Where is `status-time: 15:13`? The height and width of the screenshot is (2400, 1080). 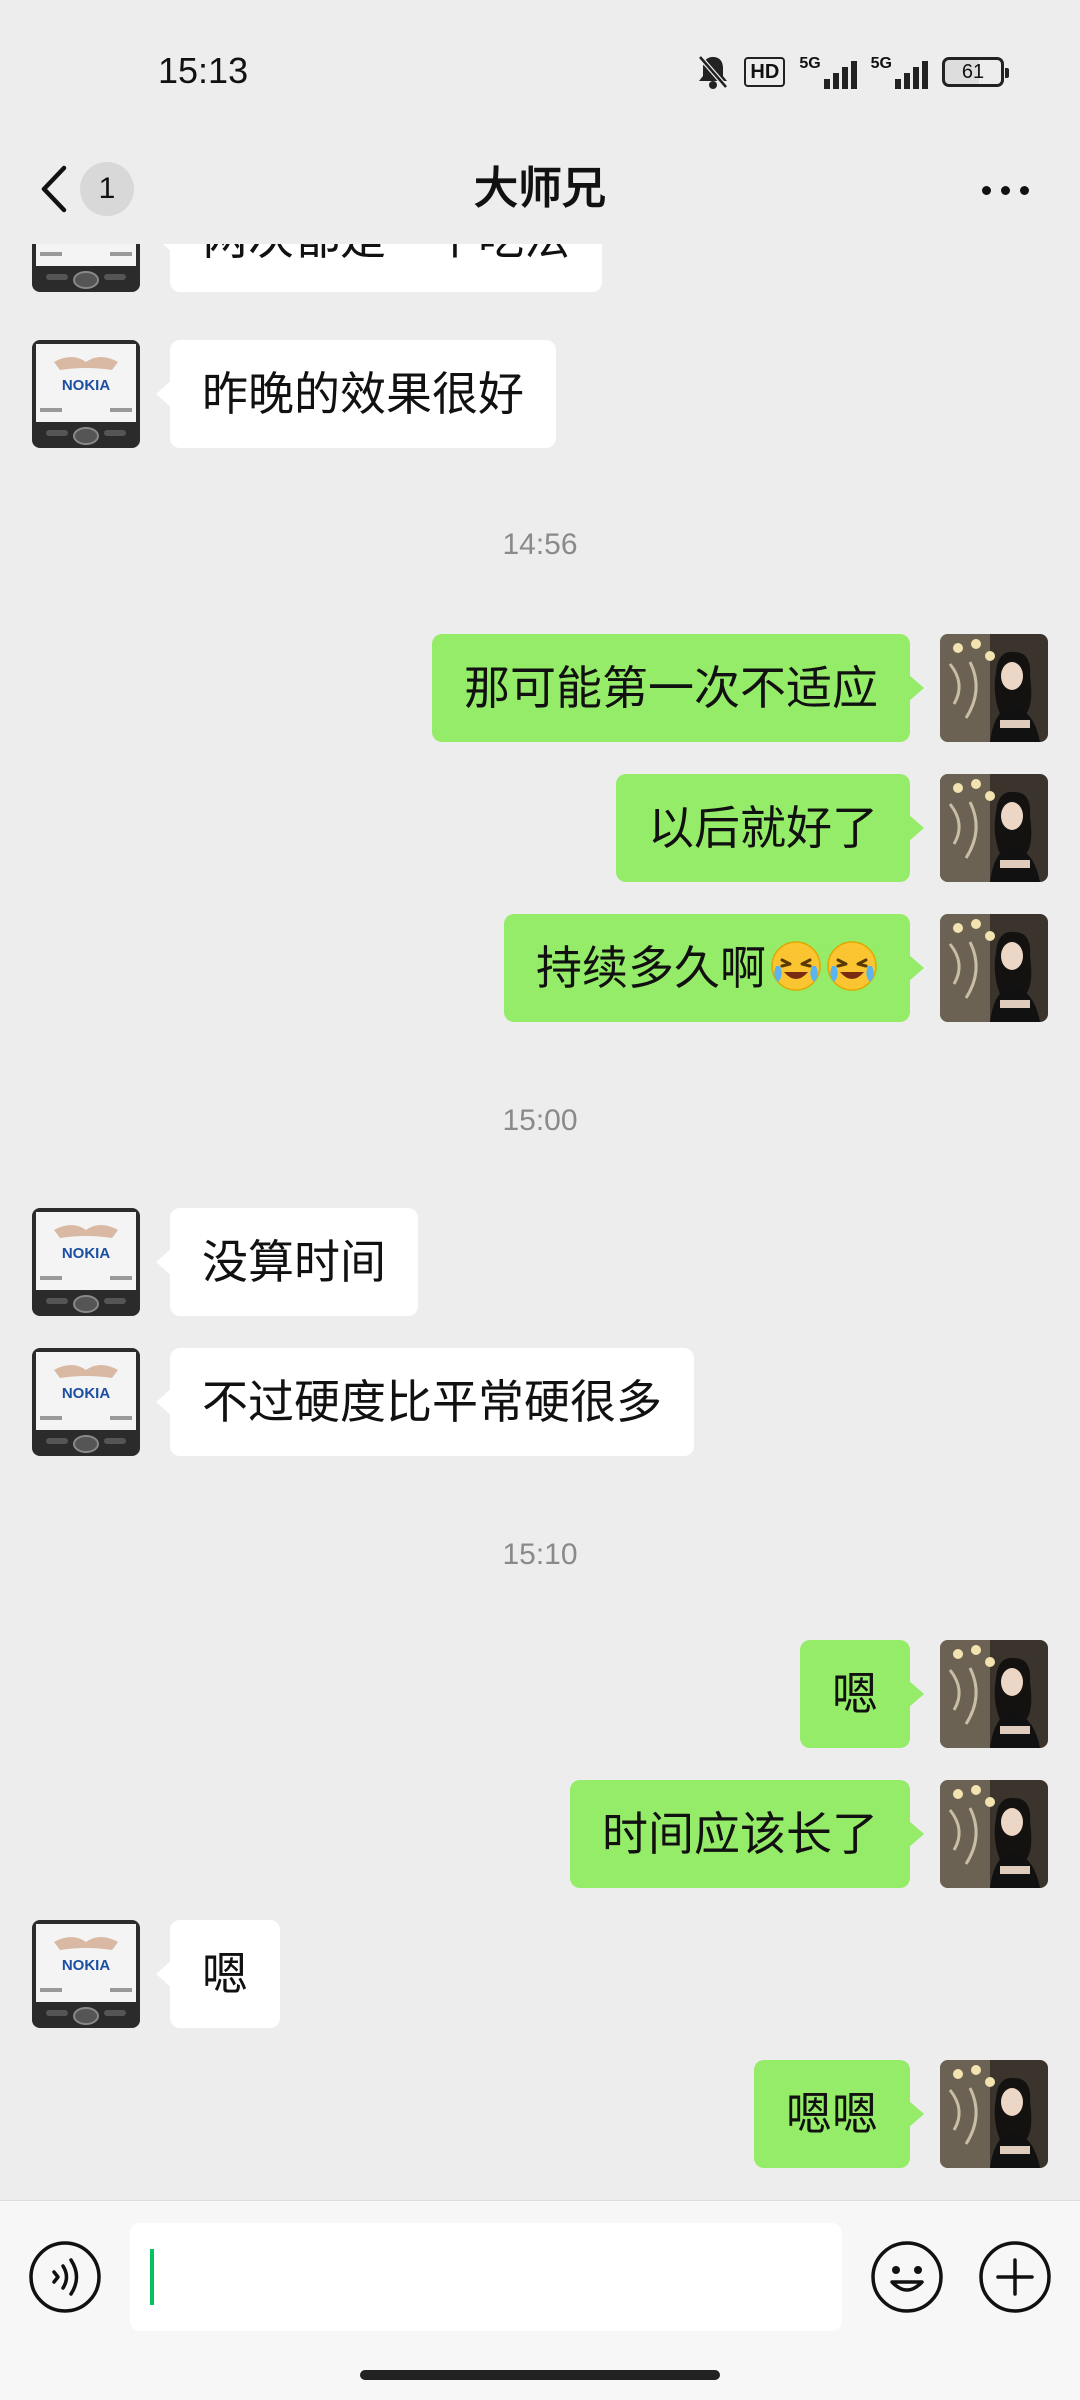 status-time: 15:13 is located at coordinates (203, 70).